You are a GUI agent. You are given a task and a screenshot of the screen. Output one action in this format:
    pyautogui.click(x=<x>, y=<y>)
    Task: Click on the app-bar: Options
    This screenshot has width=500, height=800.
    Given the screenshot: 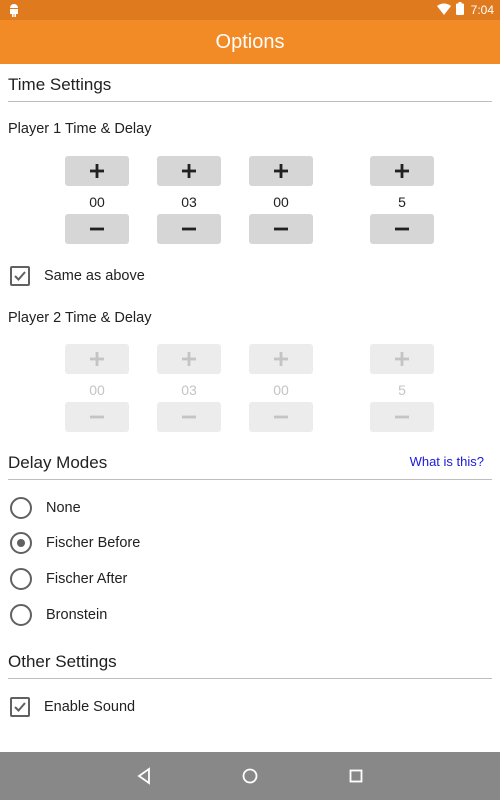 What is the action you would take?
    pyautogui.click(x=250, y=42)
    